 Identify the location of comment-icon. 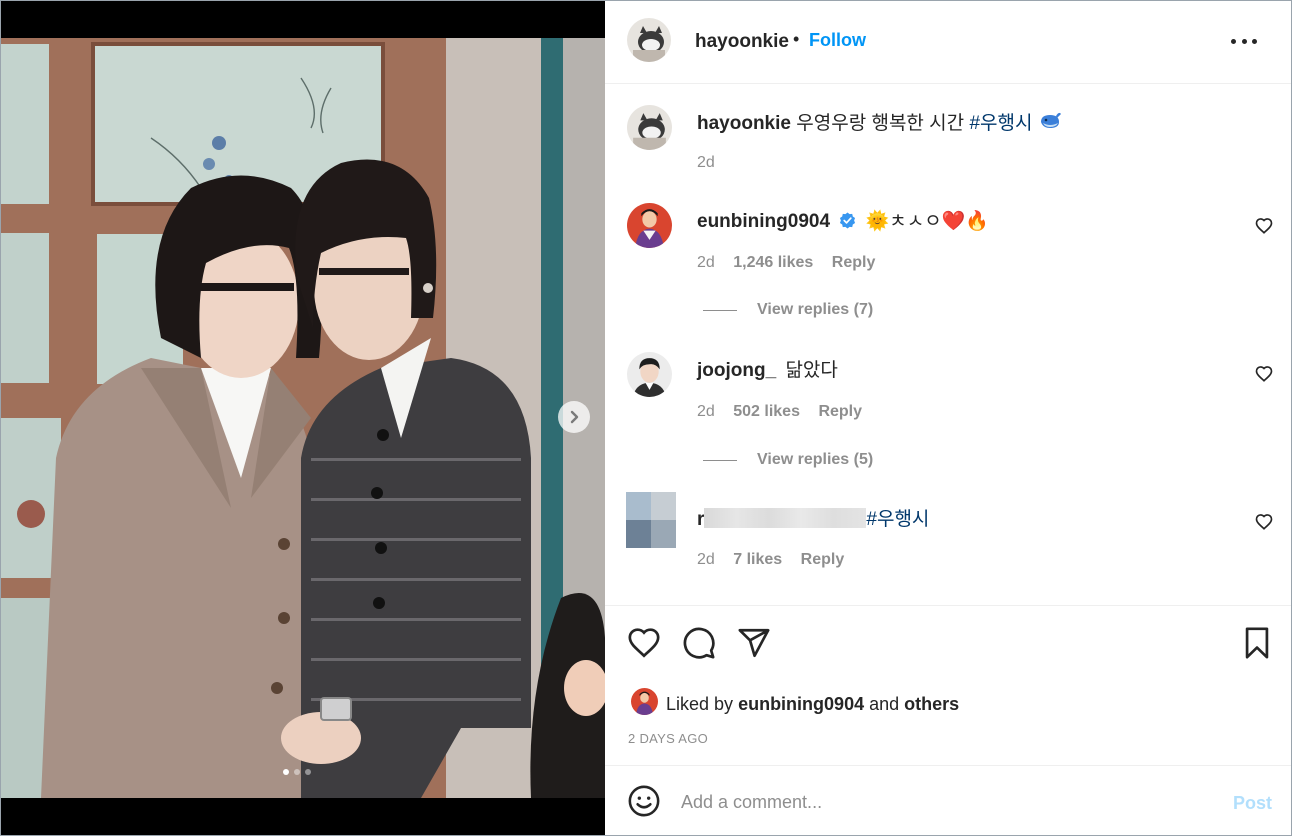
(699, 643).